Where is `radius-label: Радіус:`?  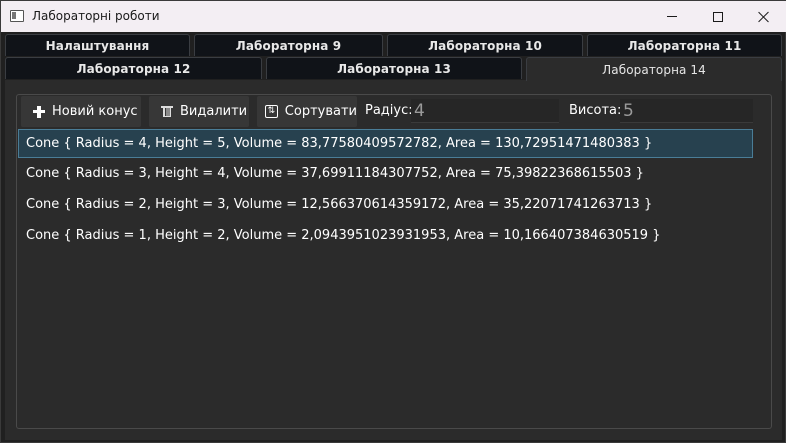
radius-label: Радіус: is located at coordinates (389, 110).